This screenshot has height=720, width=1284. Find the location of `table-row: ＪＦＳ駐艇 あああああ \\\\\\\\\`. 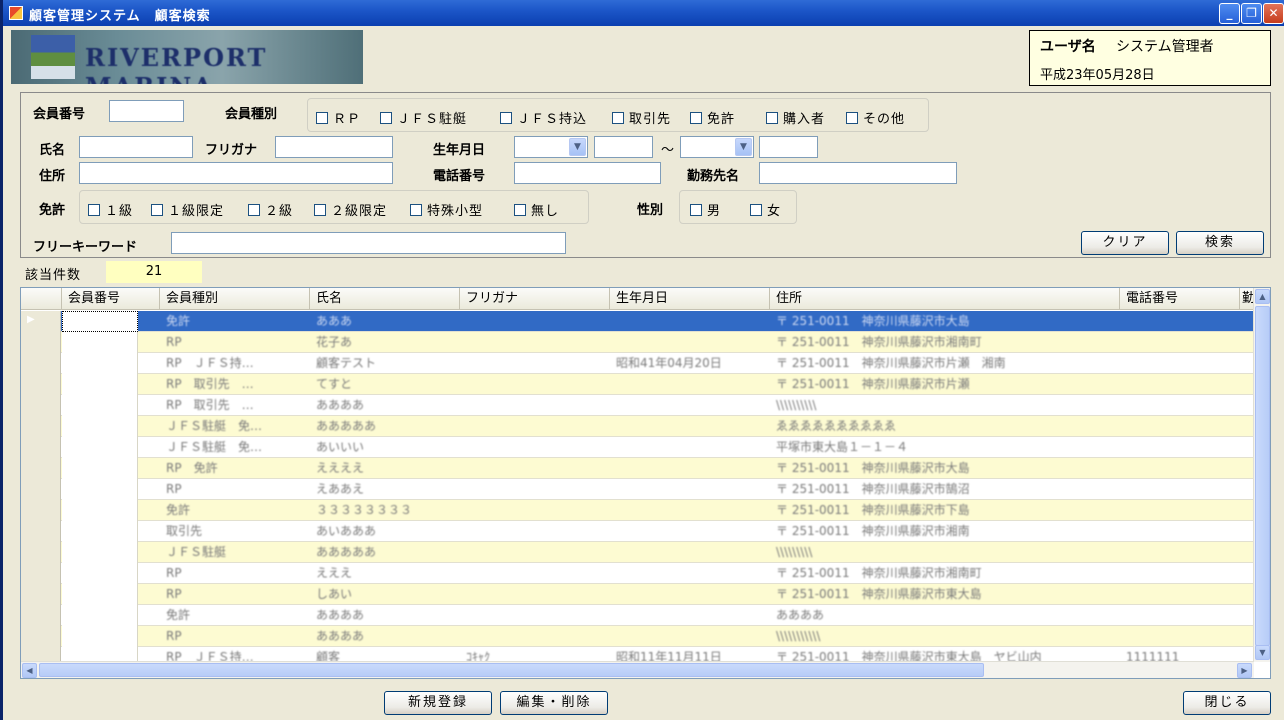

table-row: ＪＦＳ駐艇 あああああ \\\\\\\\\ is located at coordinates (637, 552).